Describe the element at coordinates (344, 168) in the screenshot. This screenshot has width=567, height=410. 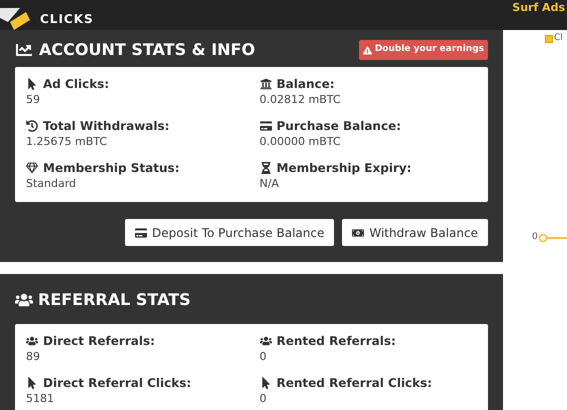
I see `stat-label: Membership Expiry:` at that location.